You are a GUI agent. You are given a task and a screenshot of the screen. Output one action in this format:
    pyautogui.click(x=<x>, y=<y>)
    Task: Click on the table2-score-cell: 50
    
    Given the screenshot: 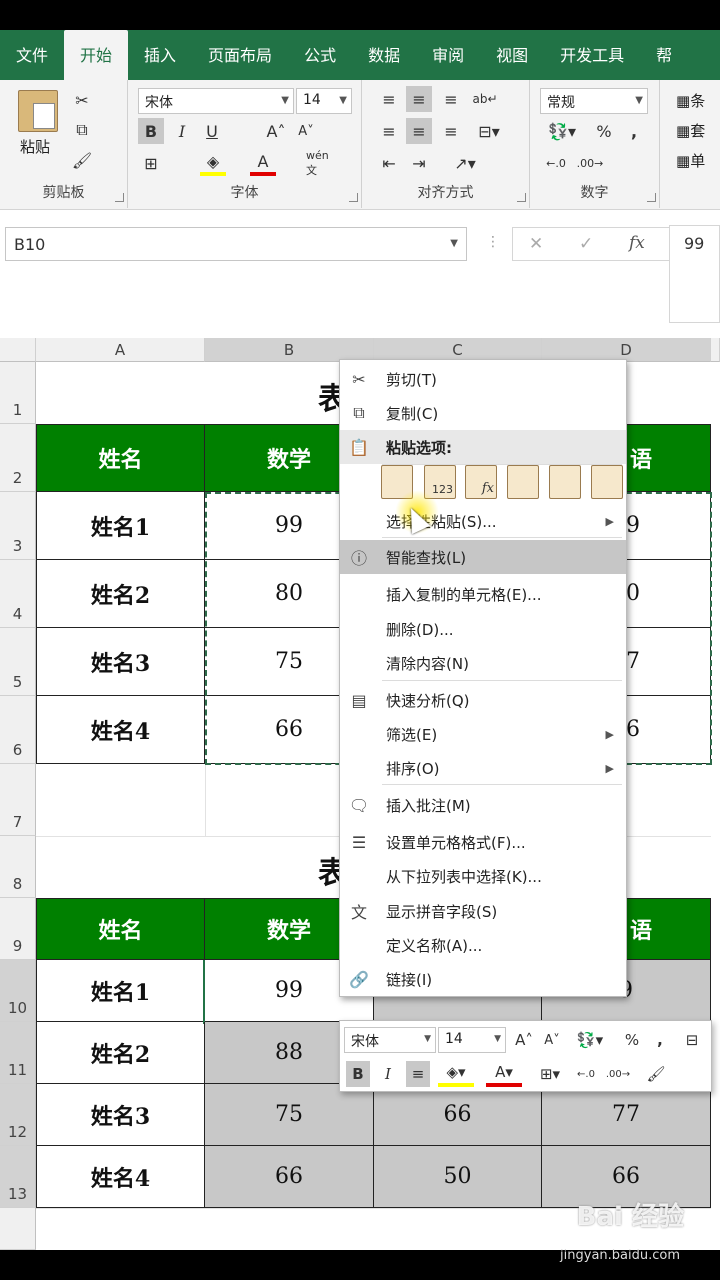 What is the action you would take?
    pyautogui.click(x=458, y=1177)
    